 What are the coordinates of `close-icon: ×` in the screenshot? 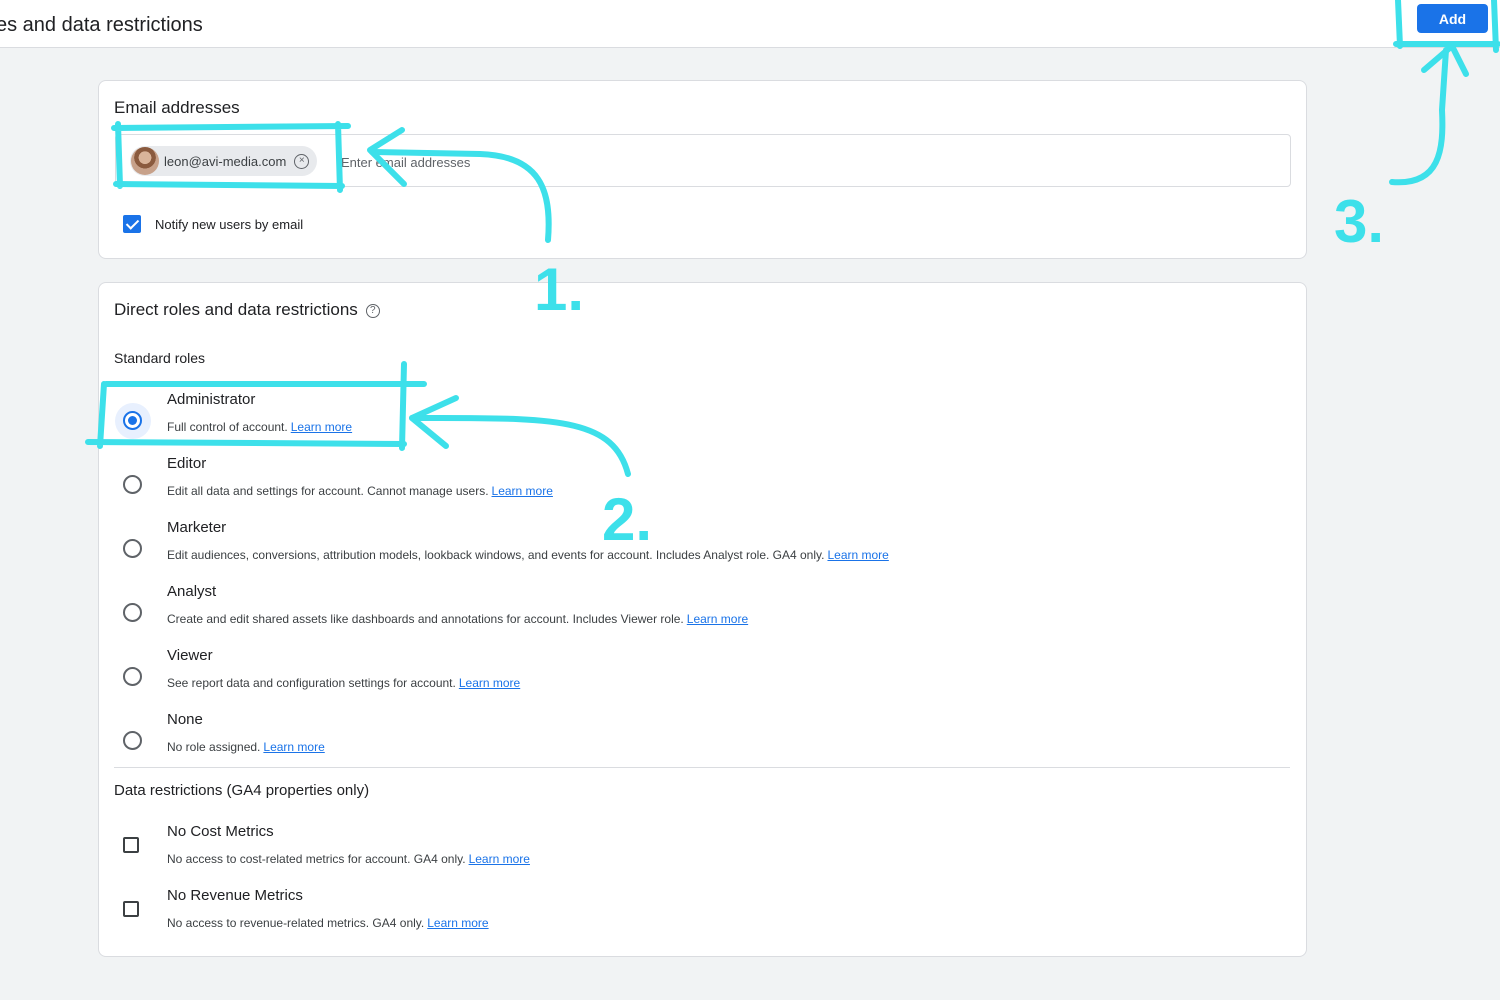 It's located at (302, 161).